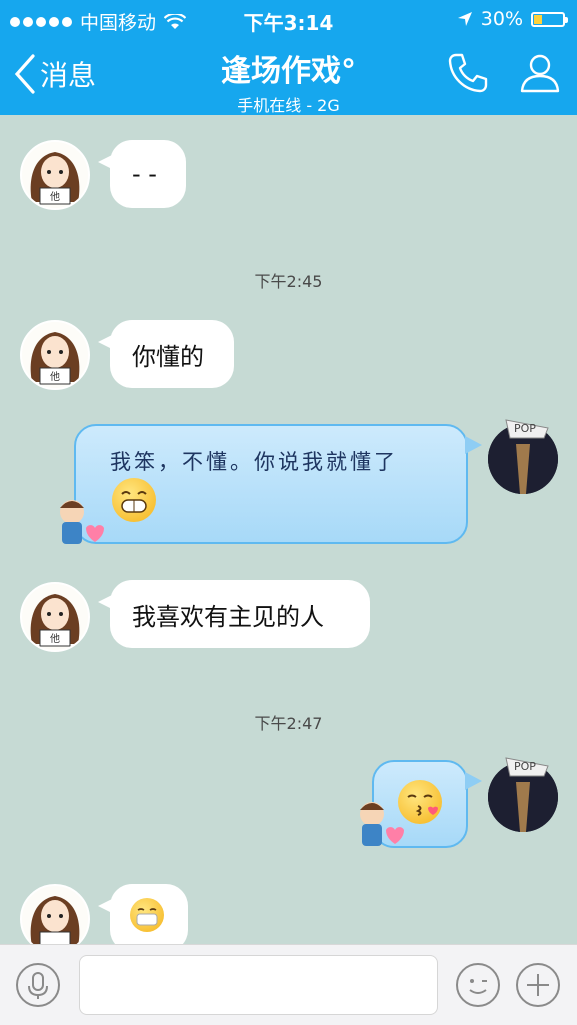 The image size is (577, 1025). What do you see at coordinates (501, 19) in the screenshot?
I see `battery-percent: 30%` at bounding box center [501, 19].